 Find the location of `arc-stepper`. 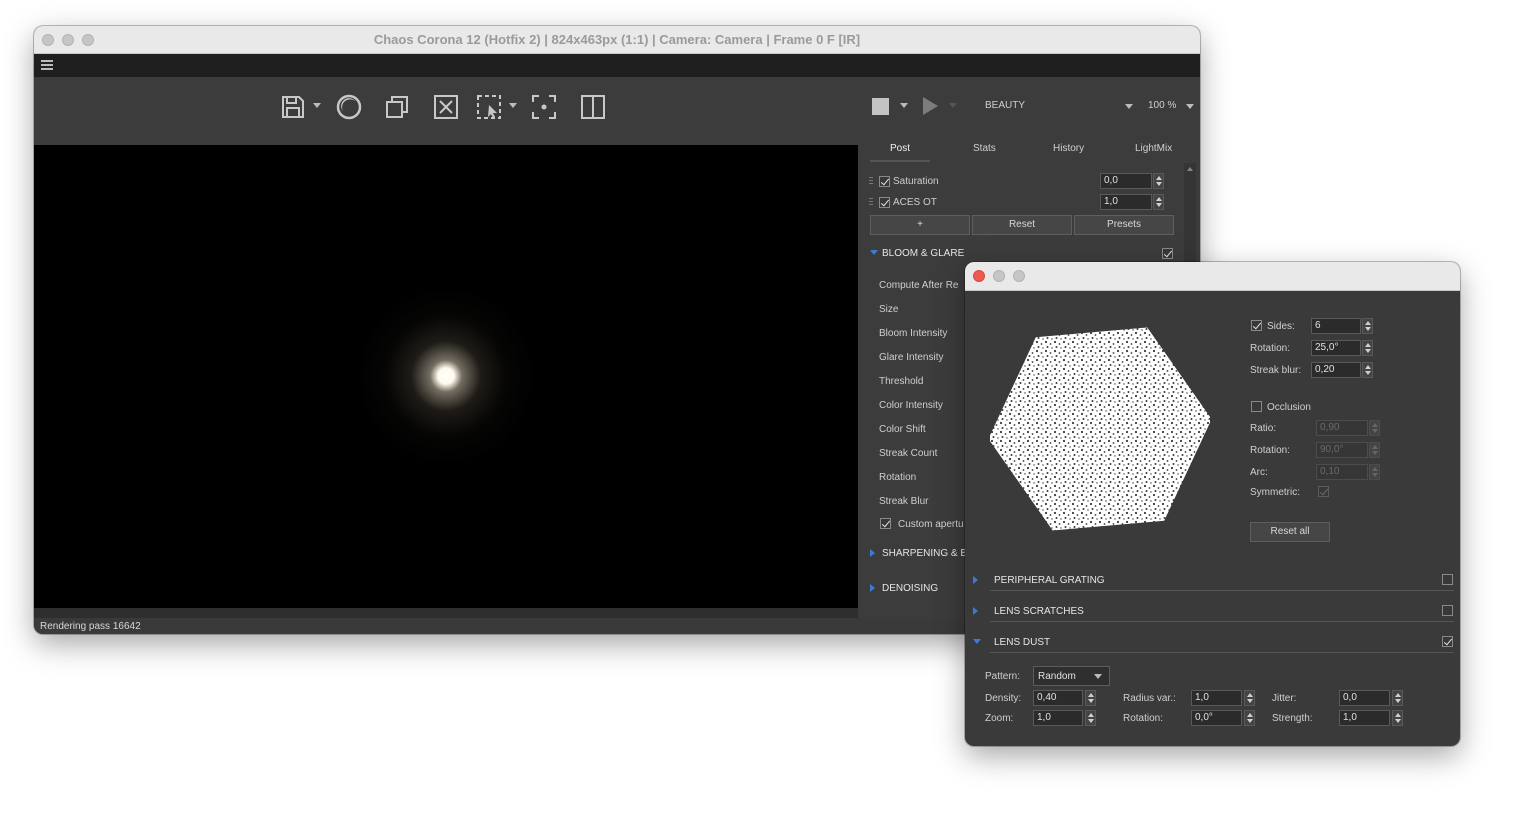

arc-stepper is located at coordinates (1374, 472).